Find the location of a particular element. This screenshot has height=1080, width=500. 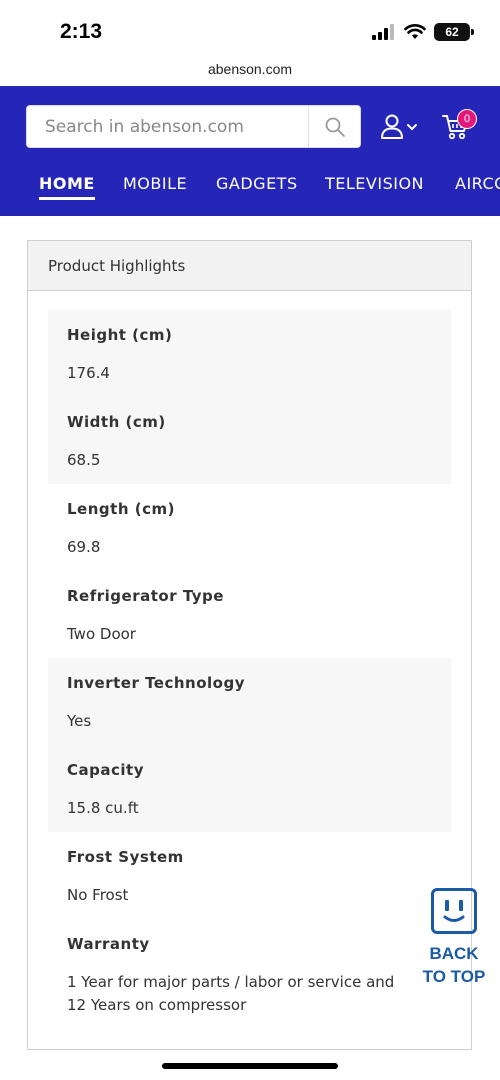

spec-length: Length (cm) 69.8 is located at coordinates (121, 529).